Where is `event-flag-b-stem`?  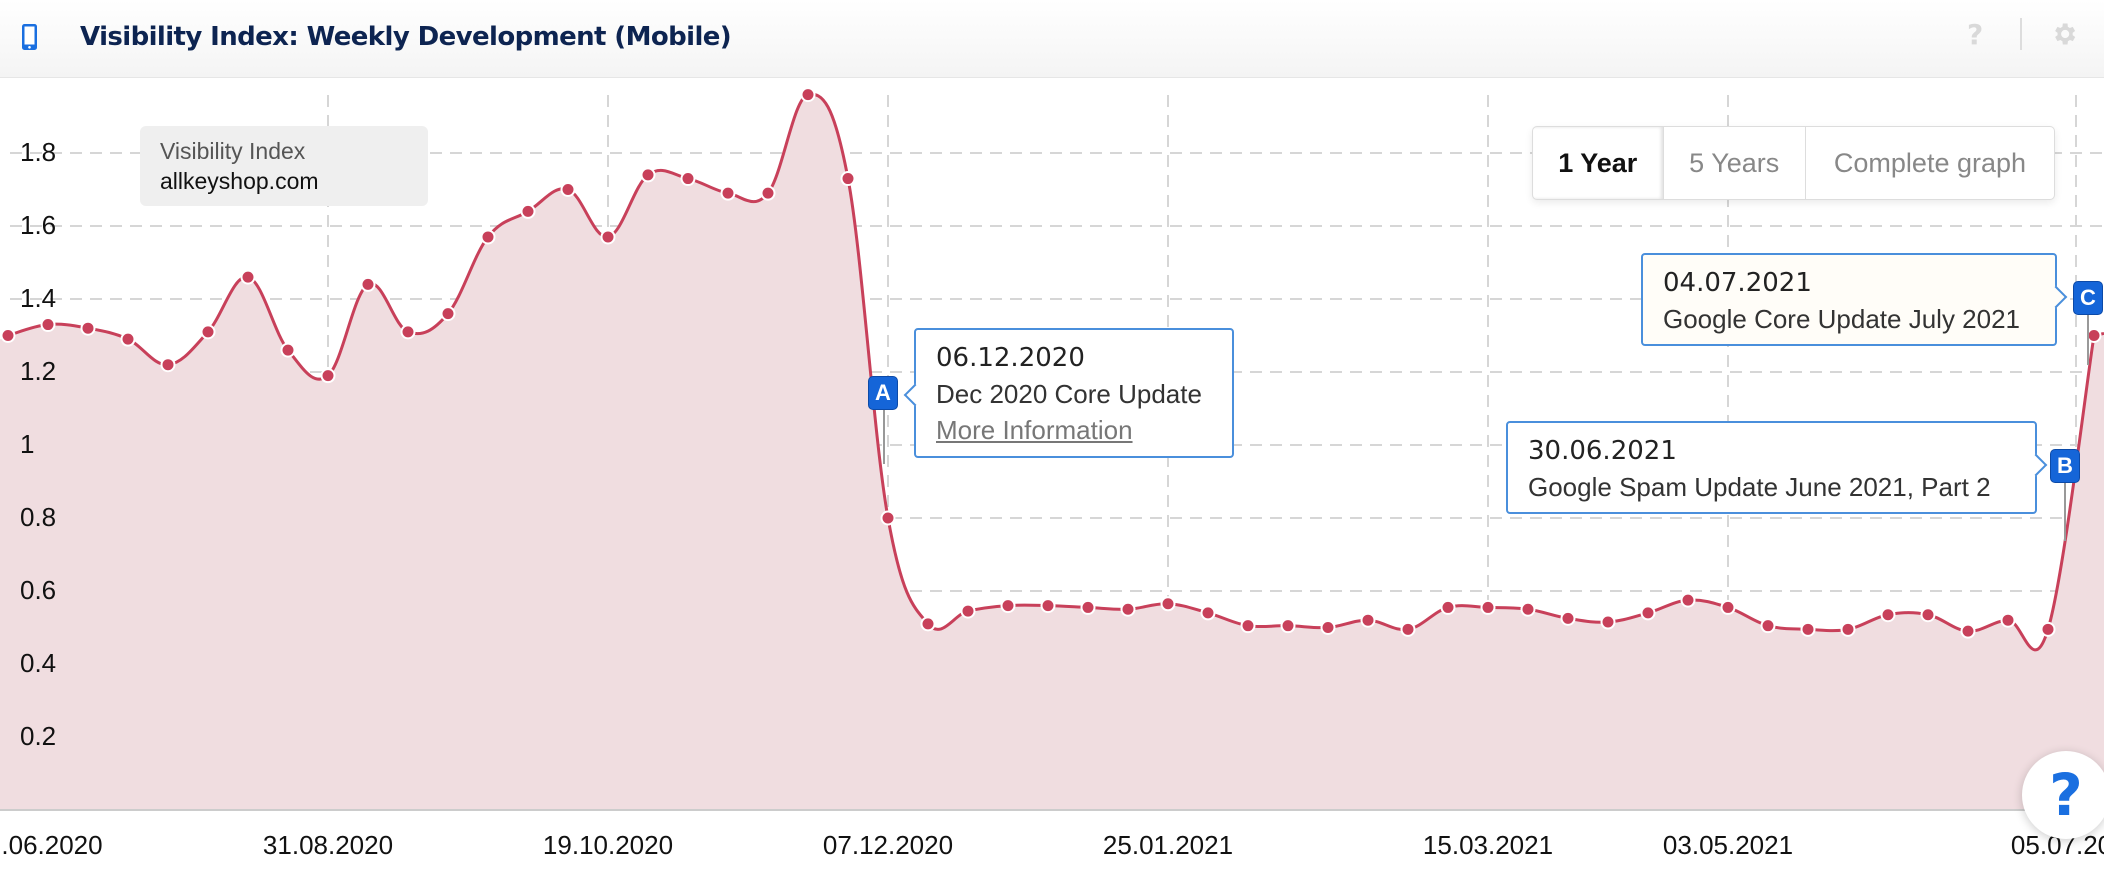
event-flag-b-stem is located at coordinates (2065, 512).